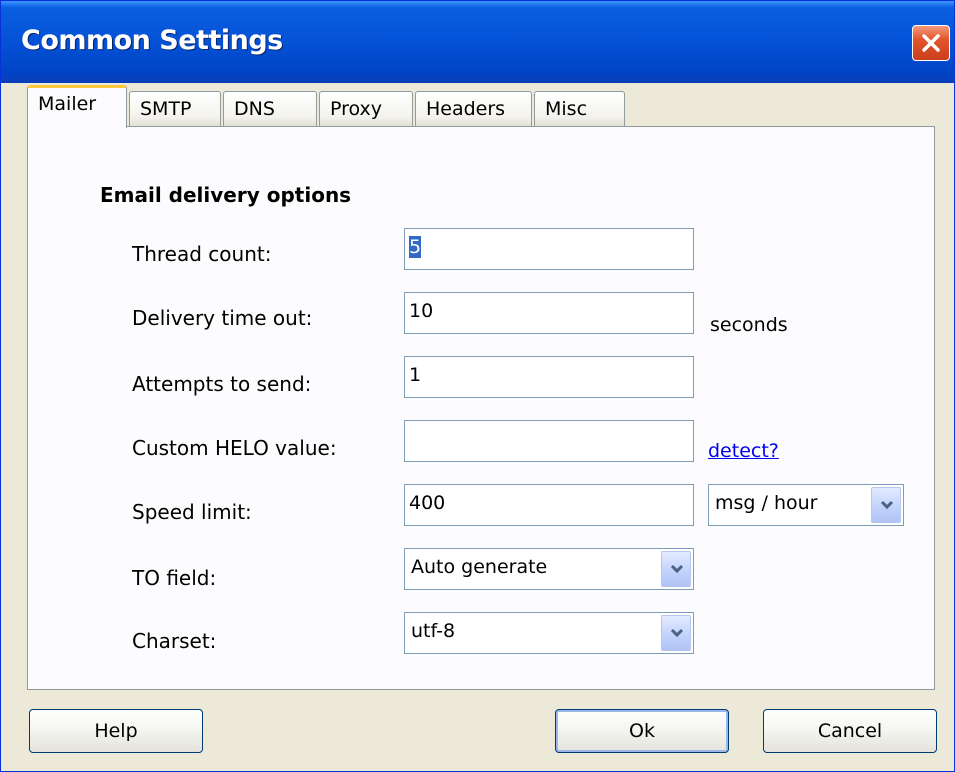 This screenshot has width=955, height=772. What do you see at coordinates (549, 441) in the screenshot?
I see `helo-input` at bounding box center [549, 441].